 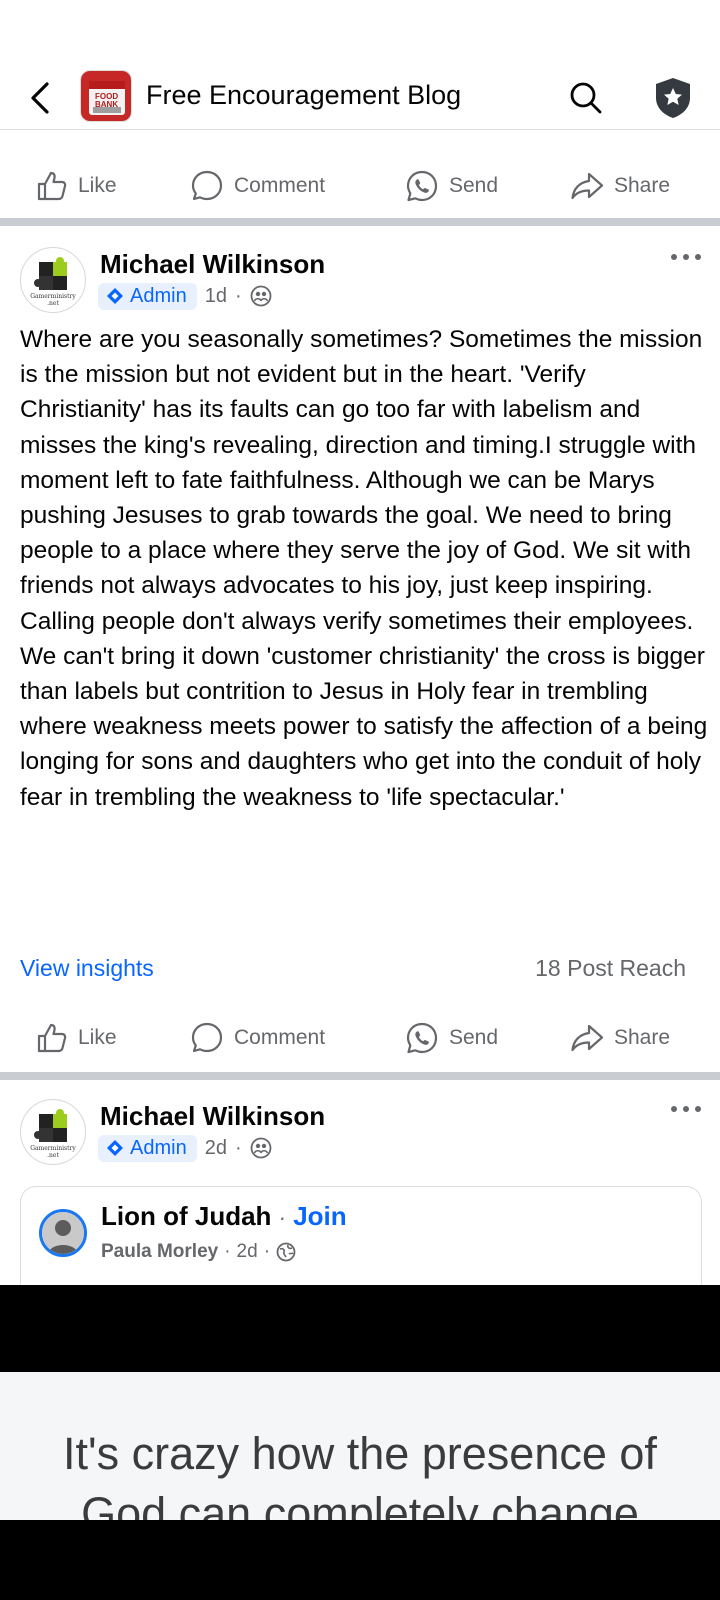 What do you see at coordinates (360, 186) in the screenshot?
I see `post-actions-top: Like Comment Send Share` at bounding box center [360, 186].